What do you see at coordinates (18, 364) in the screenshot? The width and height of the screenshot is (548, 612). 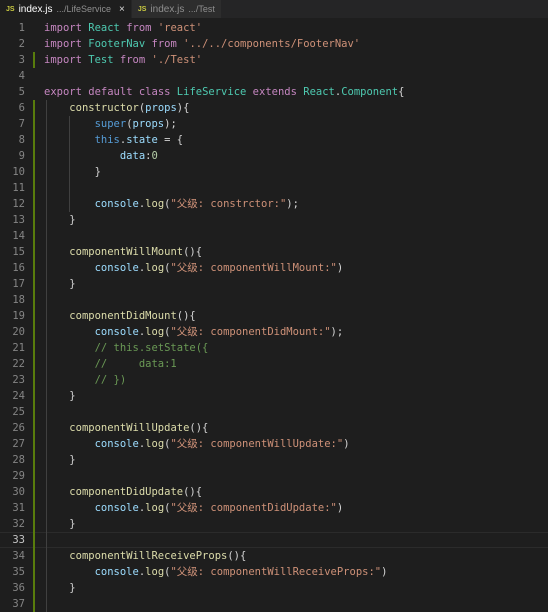 I see `line-number: 22` at bounding box center [18, 364].